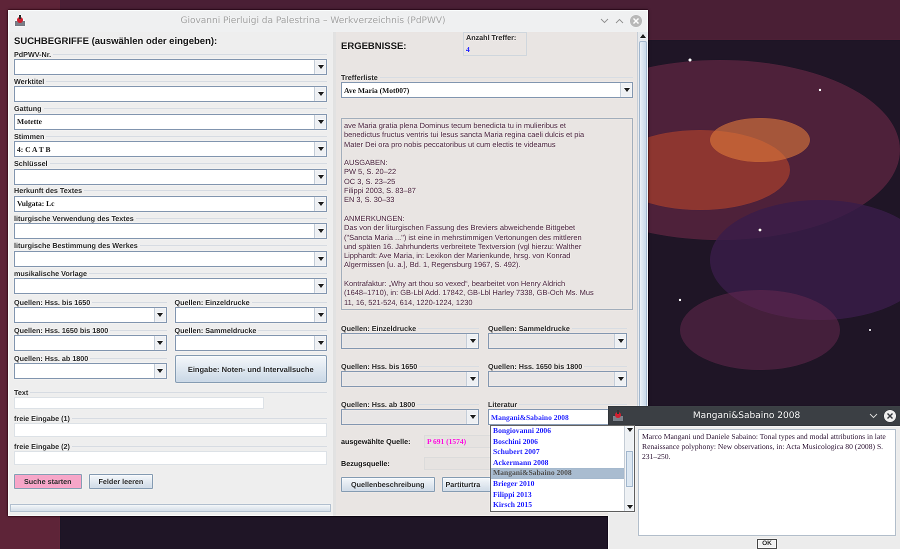 The image size is (900, 549). I want to click on maximize-icon, so click(619, 21).